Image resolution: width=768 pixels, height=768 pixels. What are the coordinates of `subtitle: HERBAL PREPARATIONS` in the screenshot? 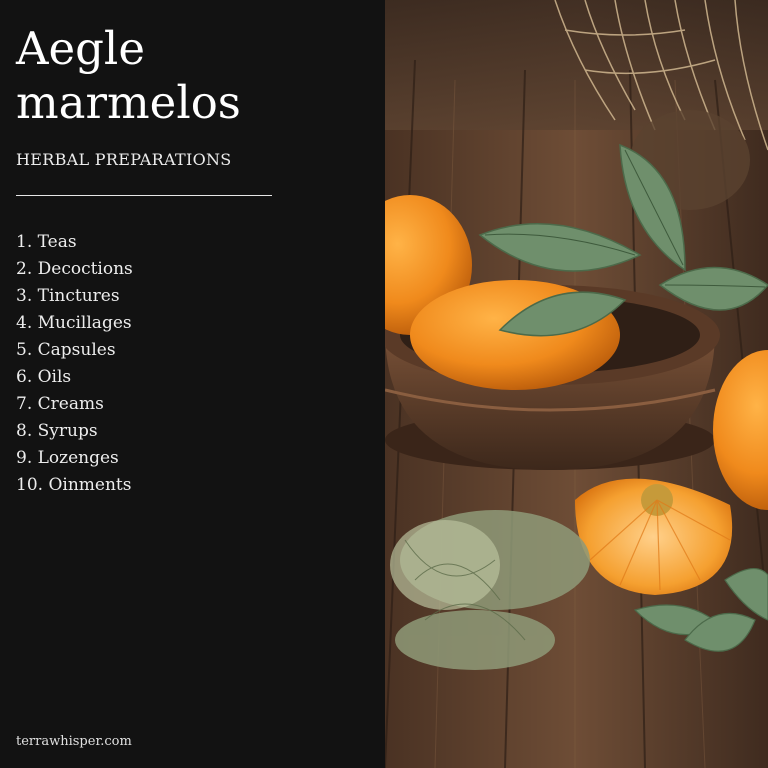 It's located at (124, 159).